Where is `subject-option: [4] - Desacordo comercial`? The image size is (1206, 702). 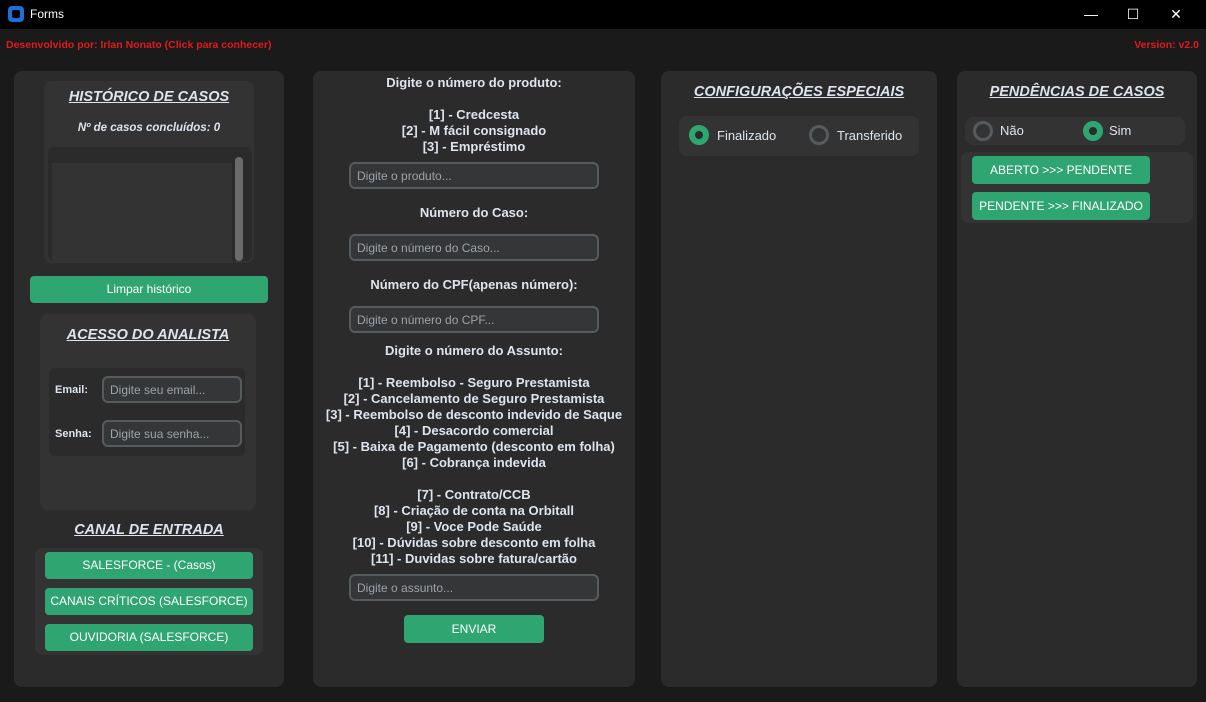
subject-option: [4] - Desacordo comercial is located at coordinates (474, 430).